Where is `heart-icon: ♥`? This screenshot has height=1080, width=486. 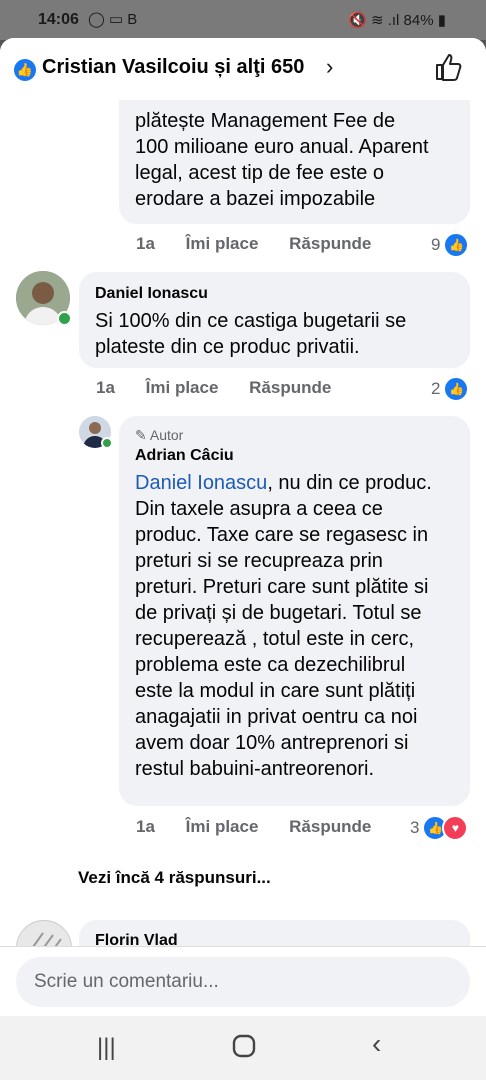
heart-icon: ♥ is located at coordinates (455, 828).